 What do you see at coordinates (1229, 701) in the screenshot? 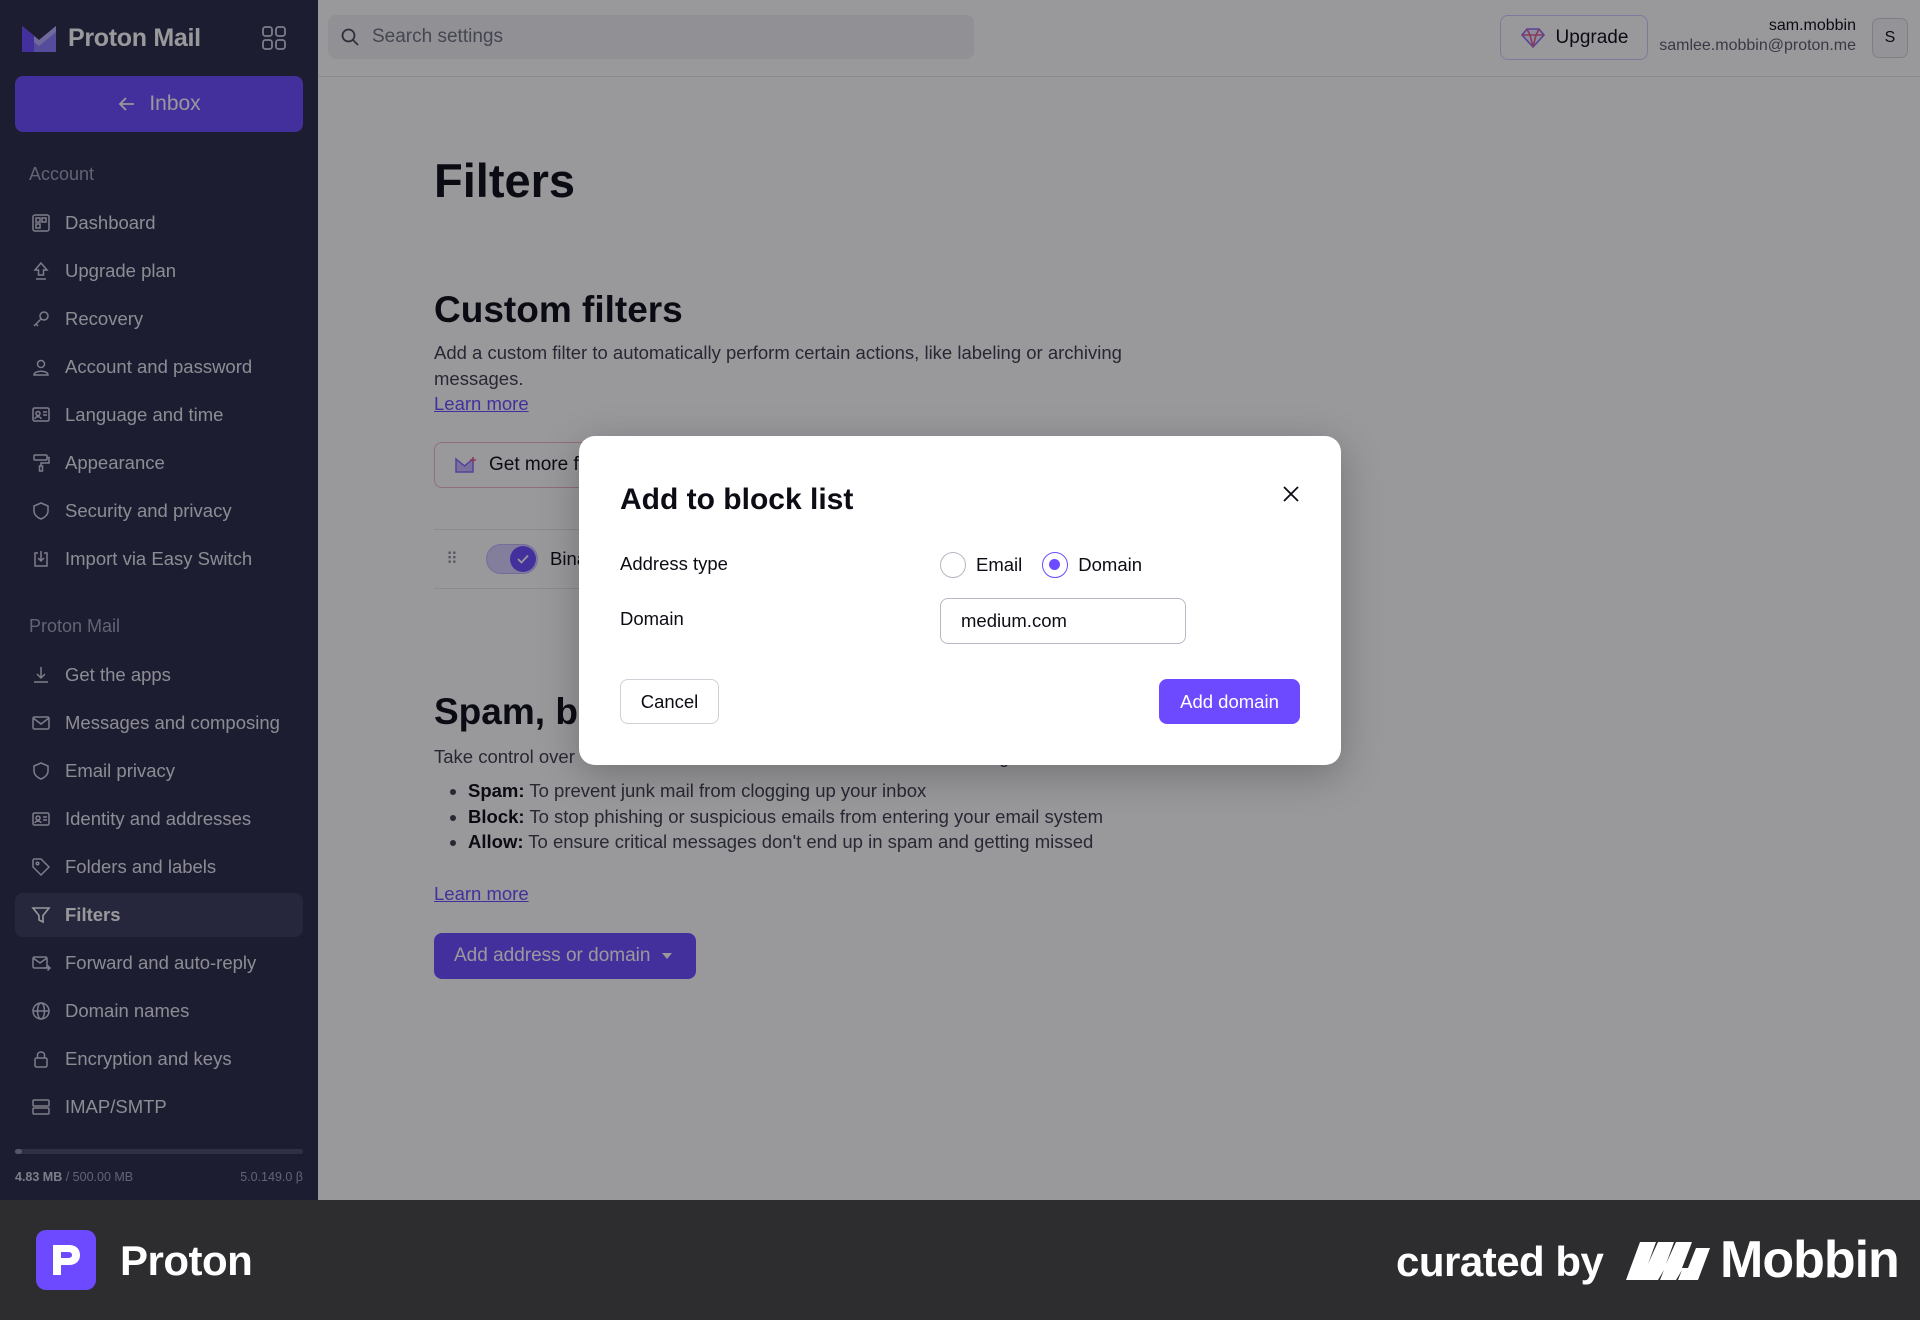
I see `add-domain-button: Add domain` at bounding box center [1229, 701].